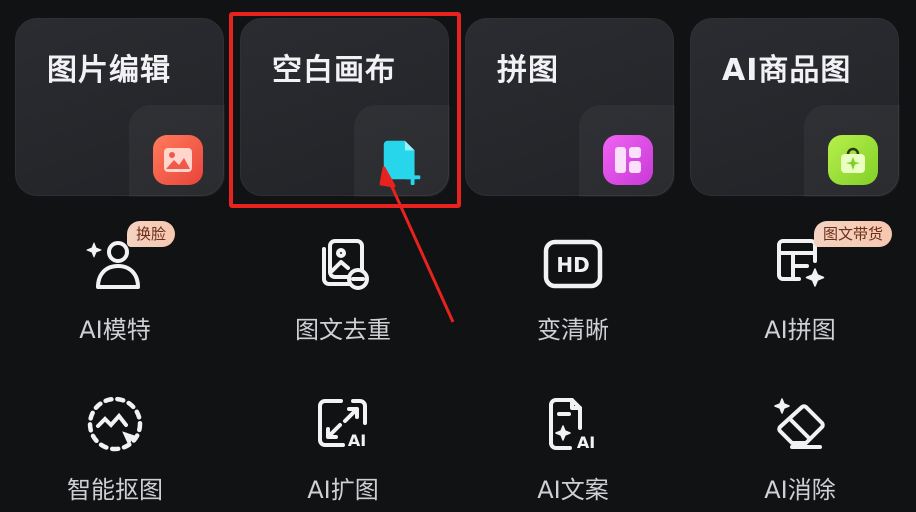  I want to click on tool-dedupe: 图文去重, so click(343, 292).